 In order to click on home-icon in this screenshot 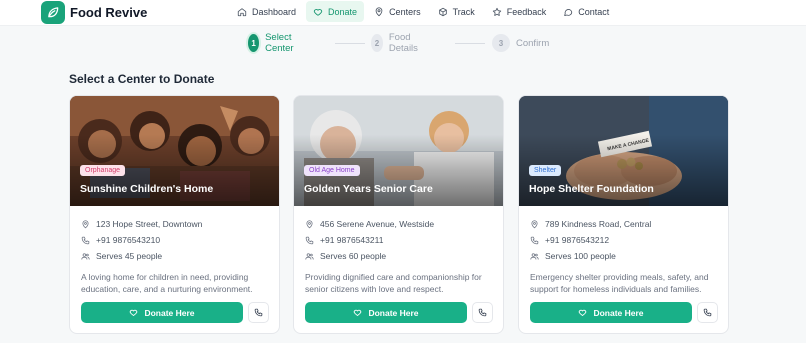, I will do `click(242, 11)`.